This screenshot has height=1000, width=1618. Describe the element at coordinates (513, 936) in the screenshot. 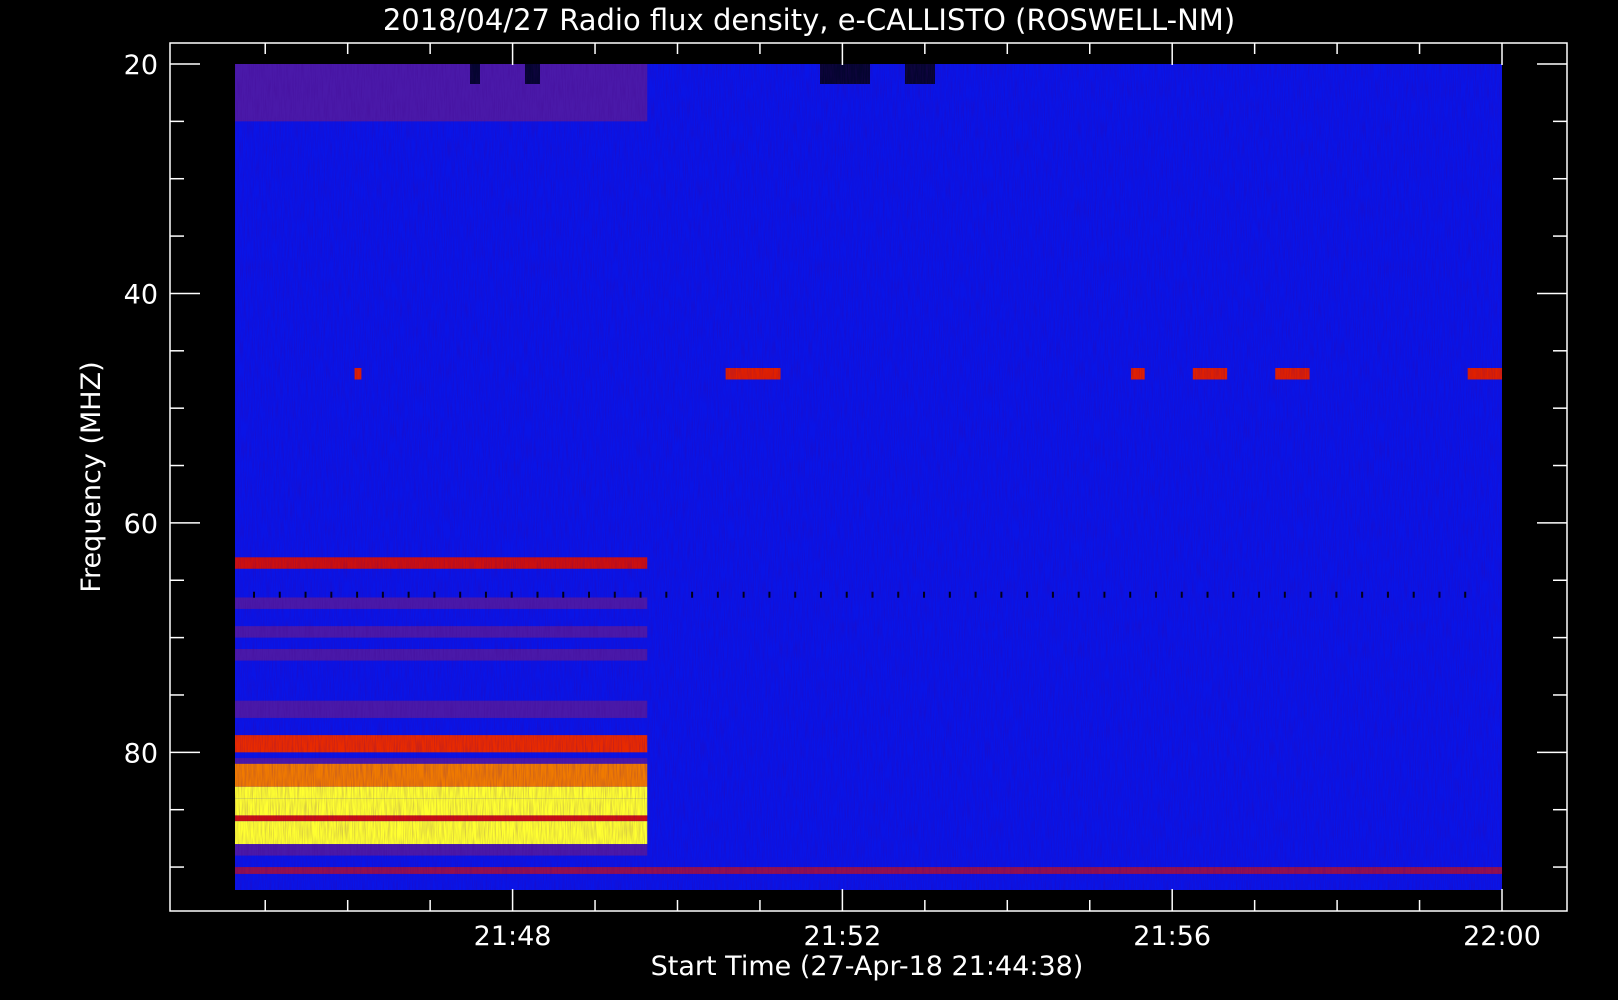

I see `x-tick-label: 21:48` at that location.